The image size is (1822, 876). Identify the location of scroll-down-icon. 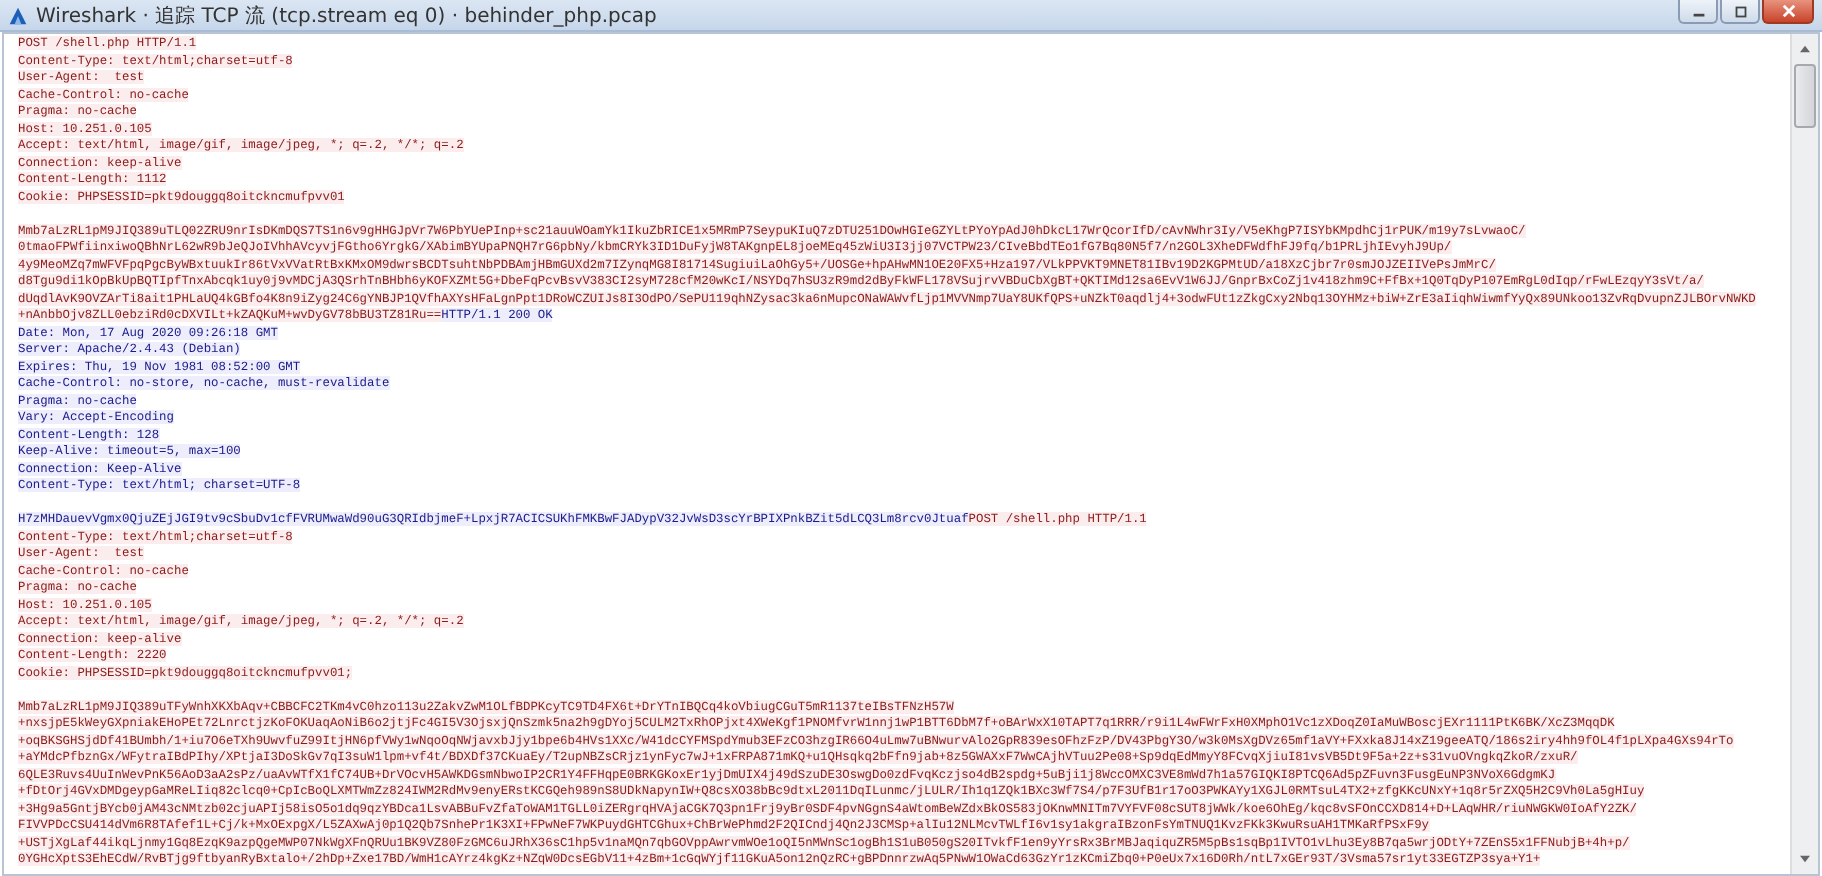
(1805, 859).